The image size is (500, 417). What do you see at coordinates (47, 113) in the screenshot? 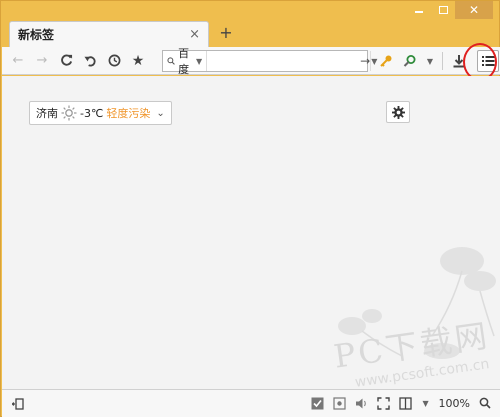
I see `weather-city: 济南` at bounding box center [47, 113].